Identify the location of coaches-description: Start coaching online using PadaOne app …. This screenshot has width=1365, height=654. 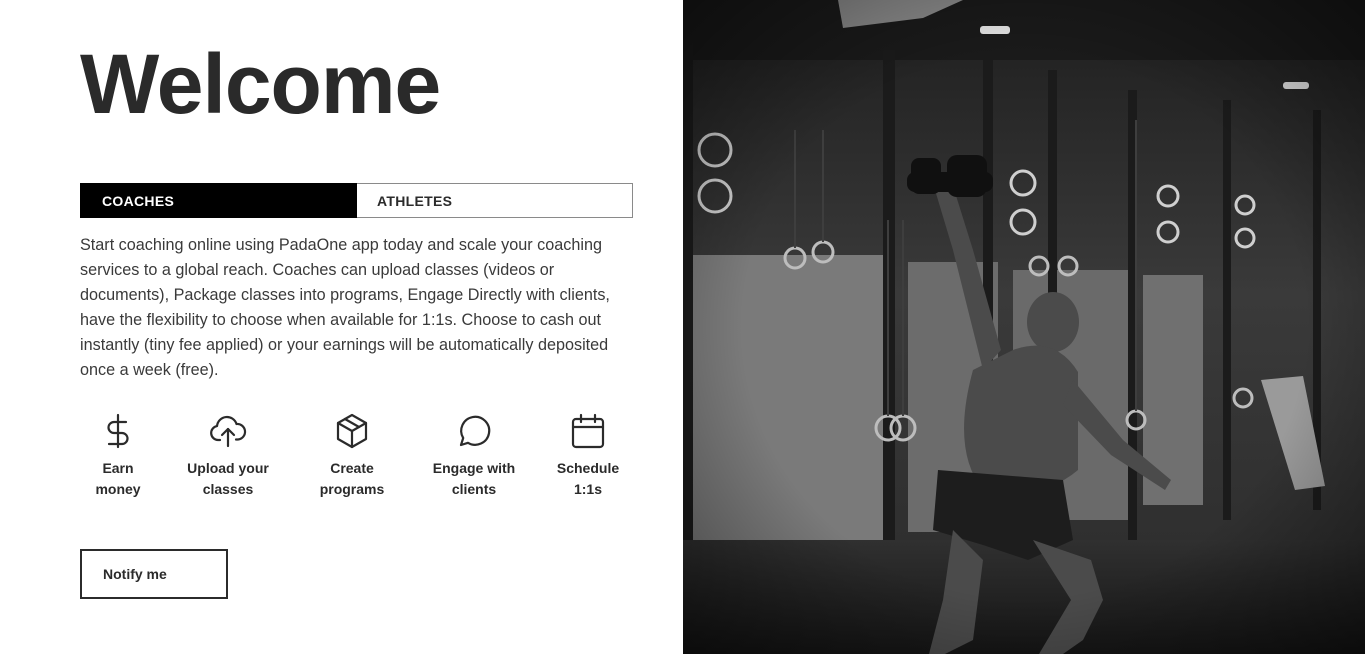
(345, 307).